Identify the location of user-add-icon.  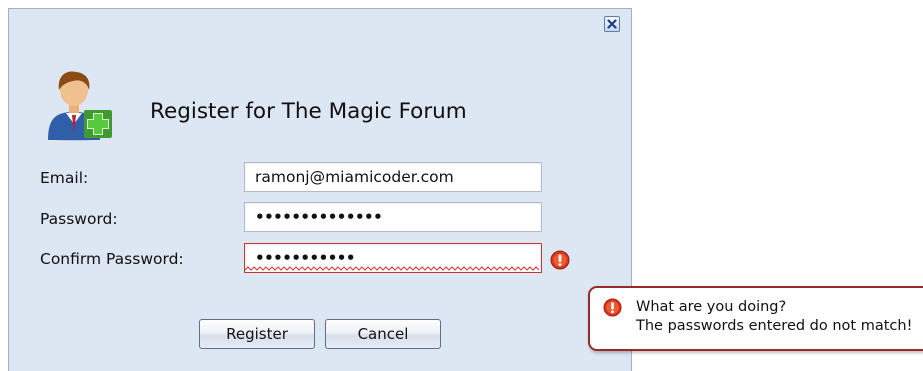
(80, 106).